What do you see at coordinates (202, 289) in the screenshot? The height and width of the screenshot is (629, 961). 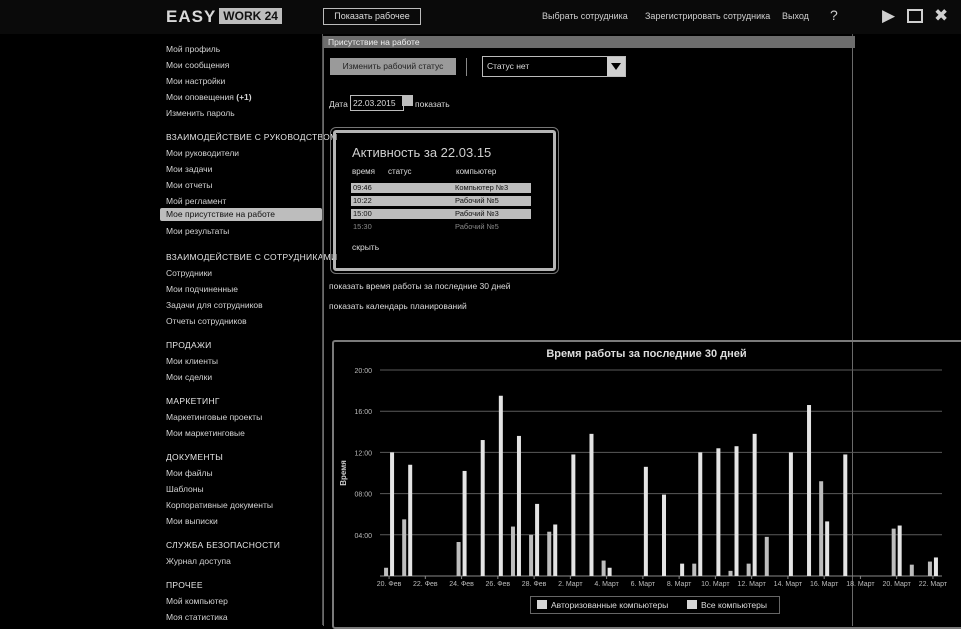 I see `sidebar-item: Мои подчиненные` at bounding box center [202, 289].